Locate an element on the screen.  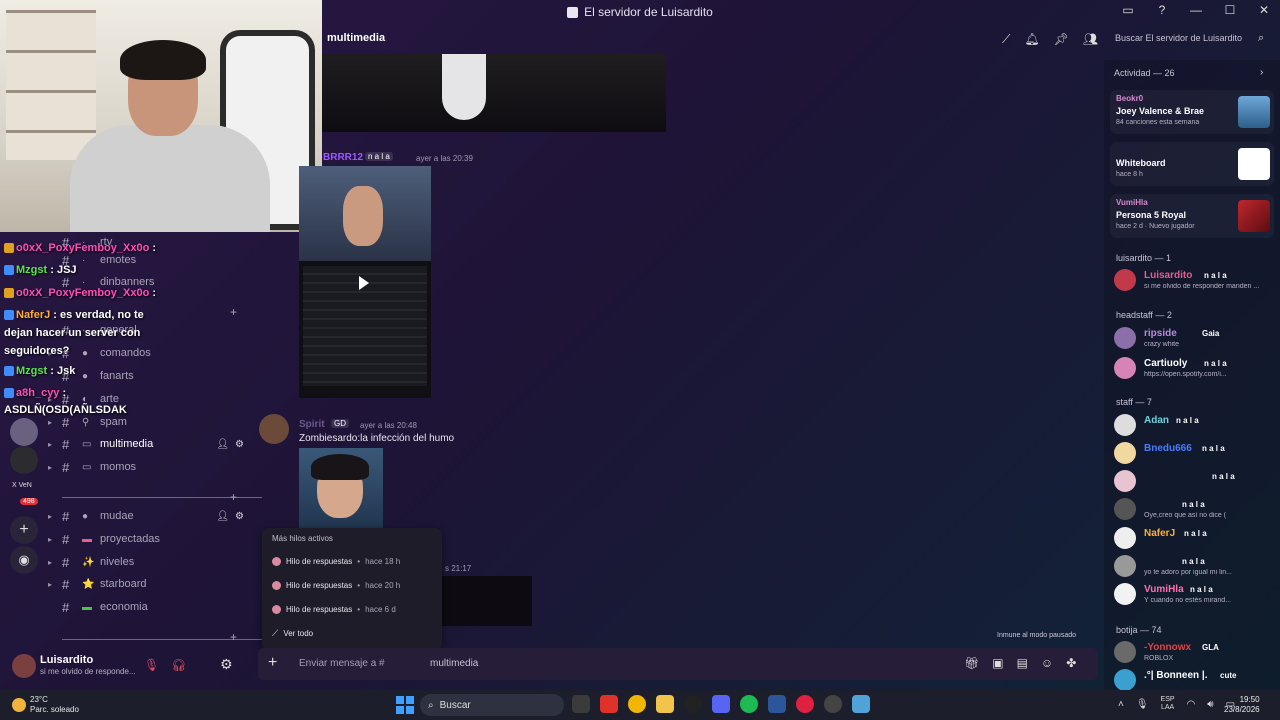
clock: 19:50 23/8/2026 is located at coordinates (1242, 705).